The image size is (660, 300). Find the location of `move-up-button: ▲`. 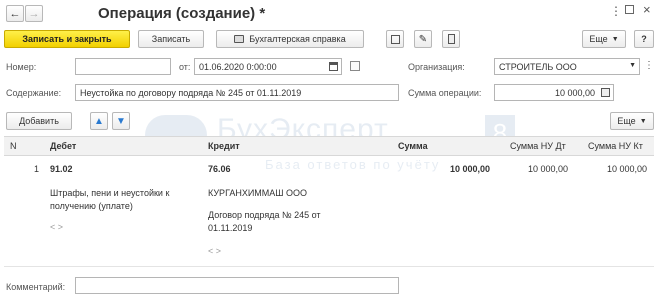

move-up-button: ▲ is located at coordinates (99, 121).